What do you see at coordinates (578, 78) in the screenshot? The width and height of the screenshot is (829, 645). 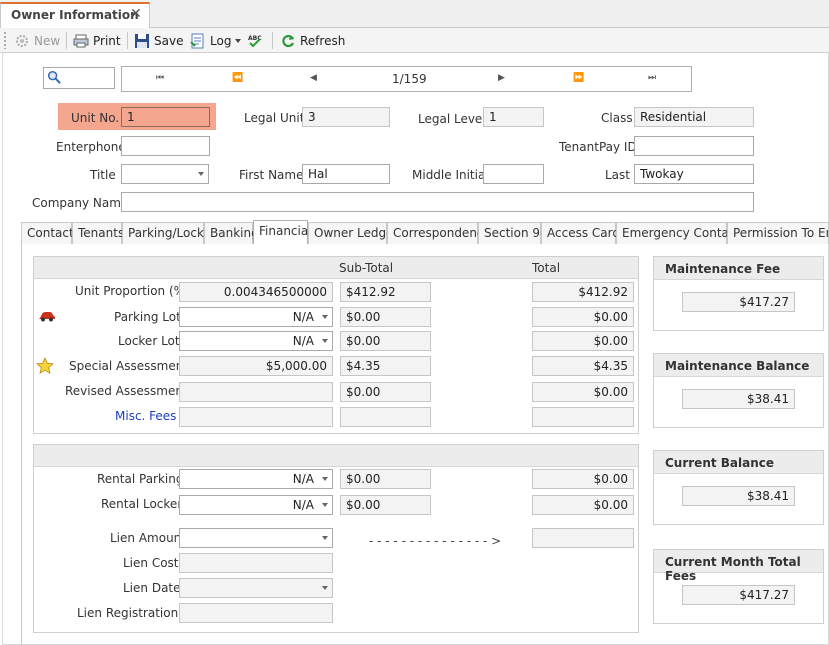 I see `next-page-icon: ⏩` at bounding box center [578, 78].